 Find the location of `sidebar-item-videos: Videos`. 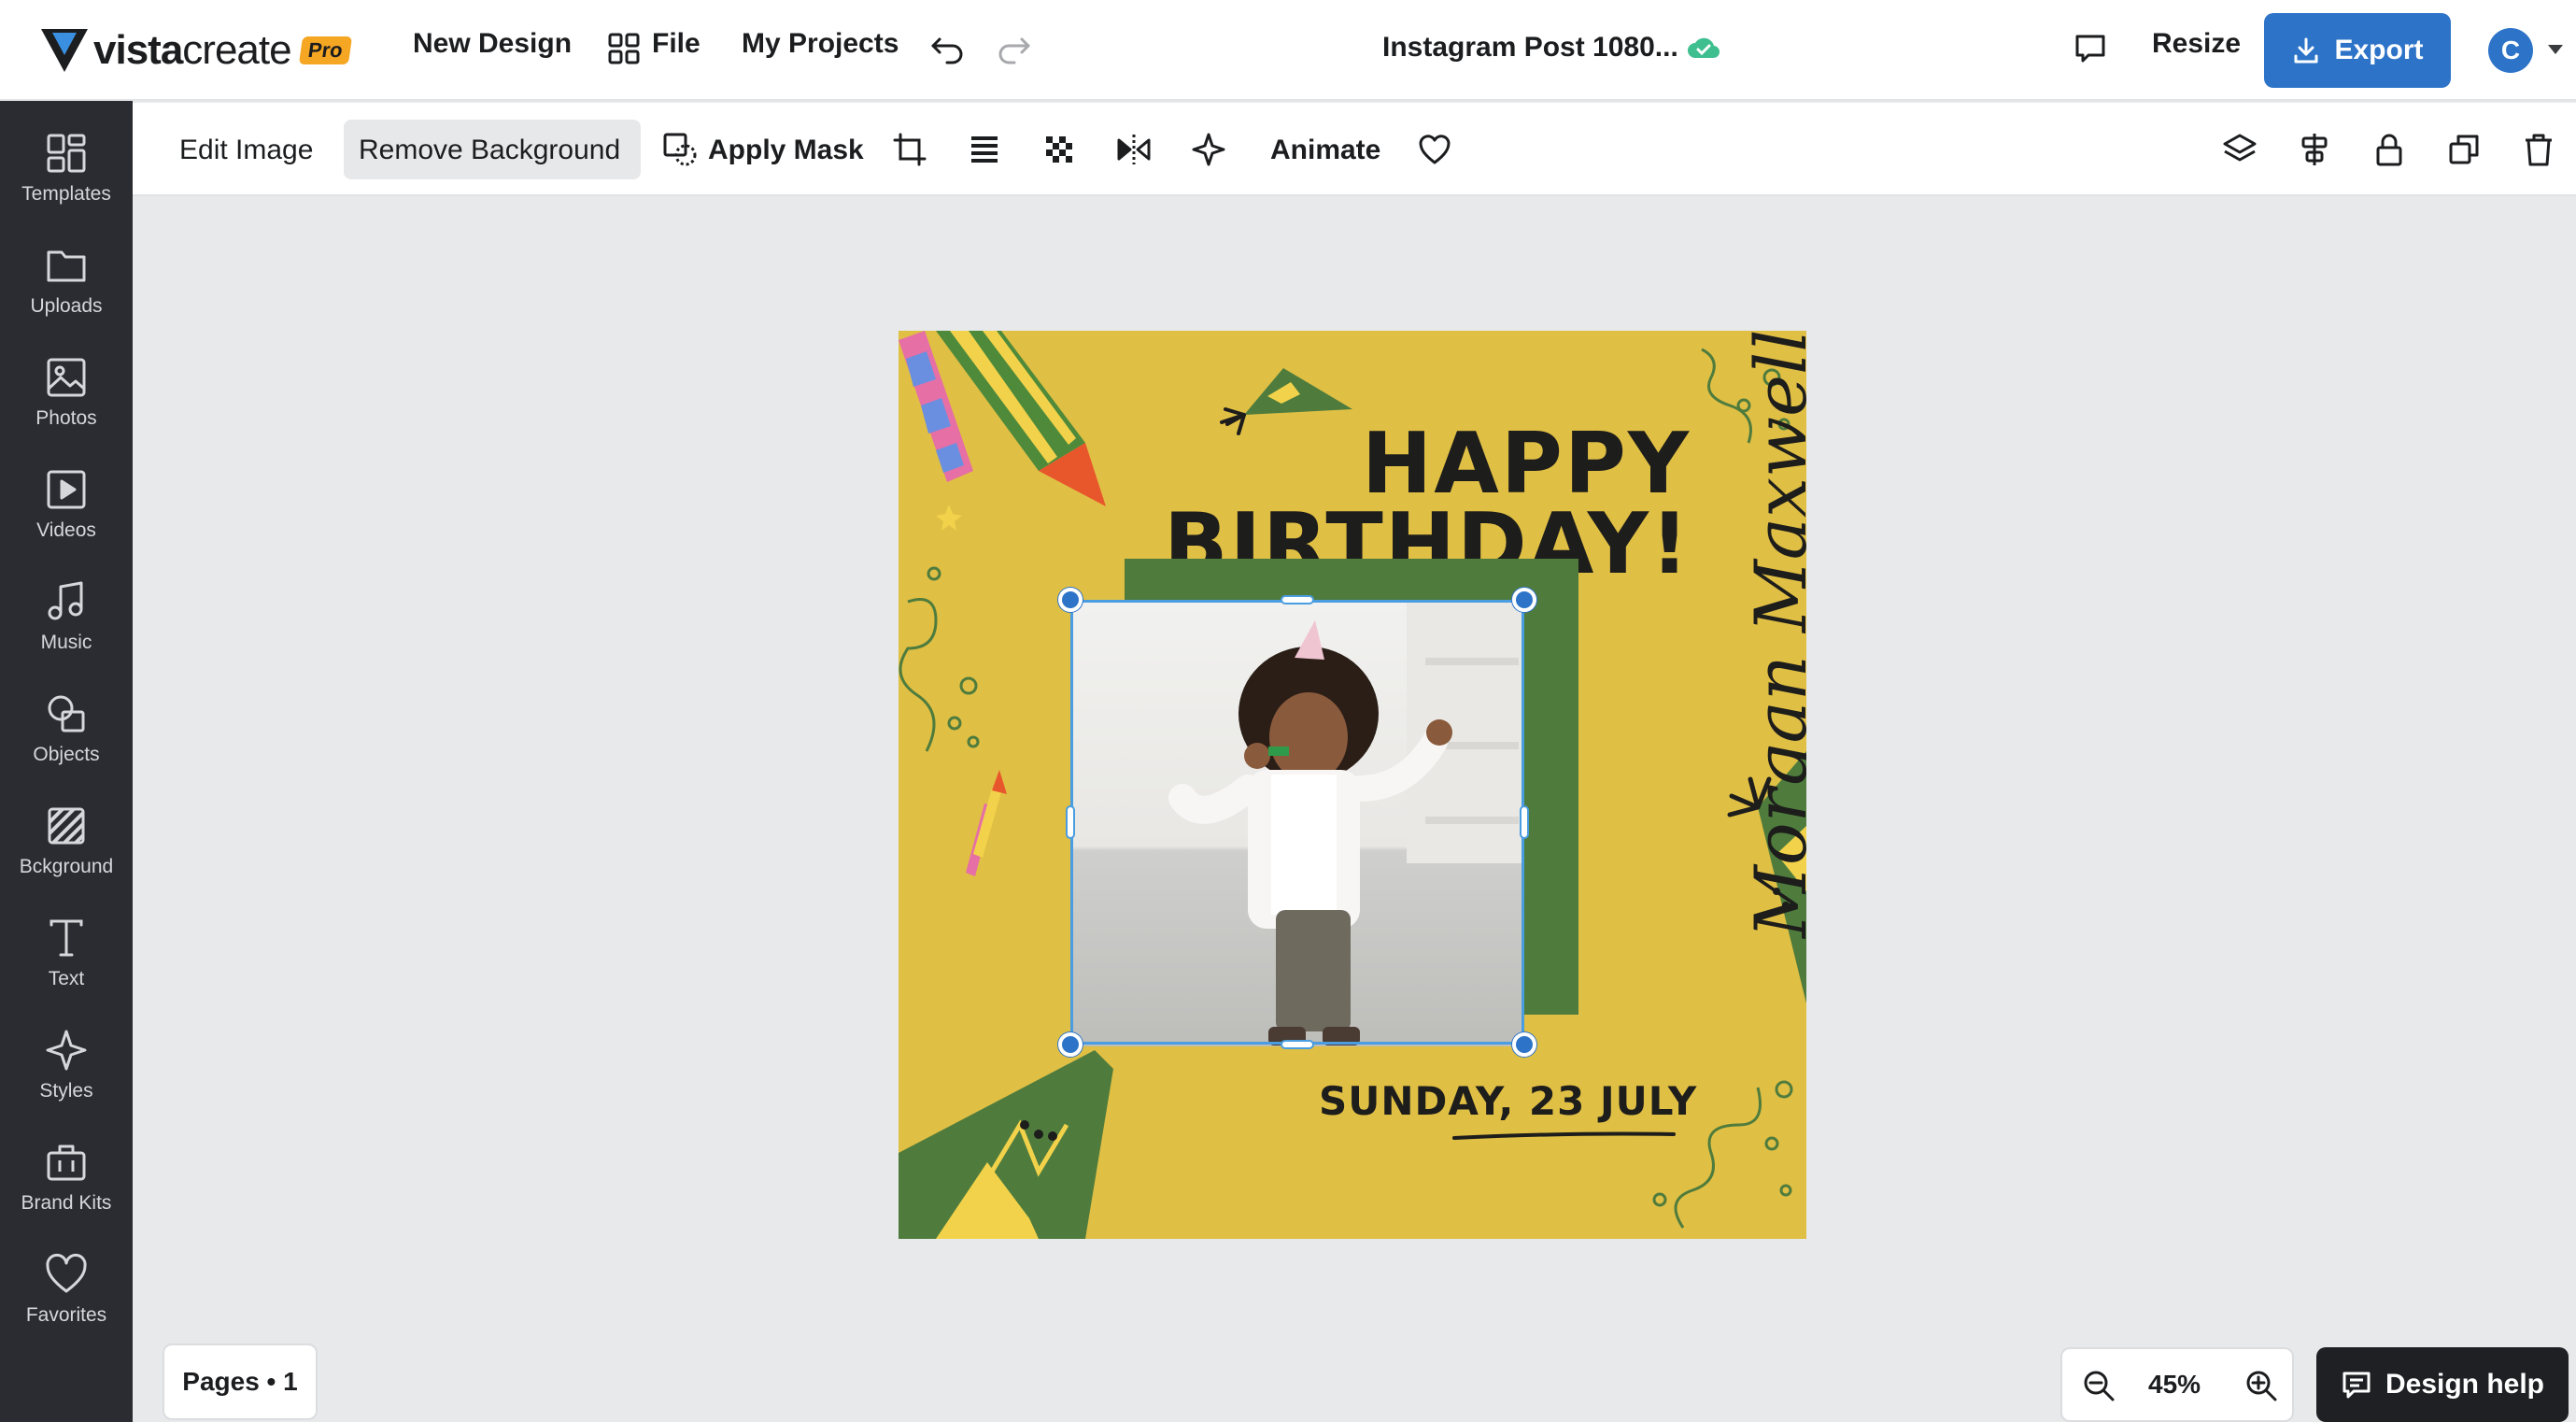

sidebar-item-videos: Videos is located at coordinates (66, 518).